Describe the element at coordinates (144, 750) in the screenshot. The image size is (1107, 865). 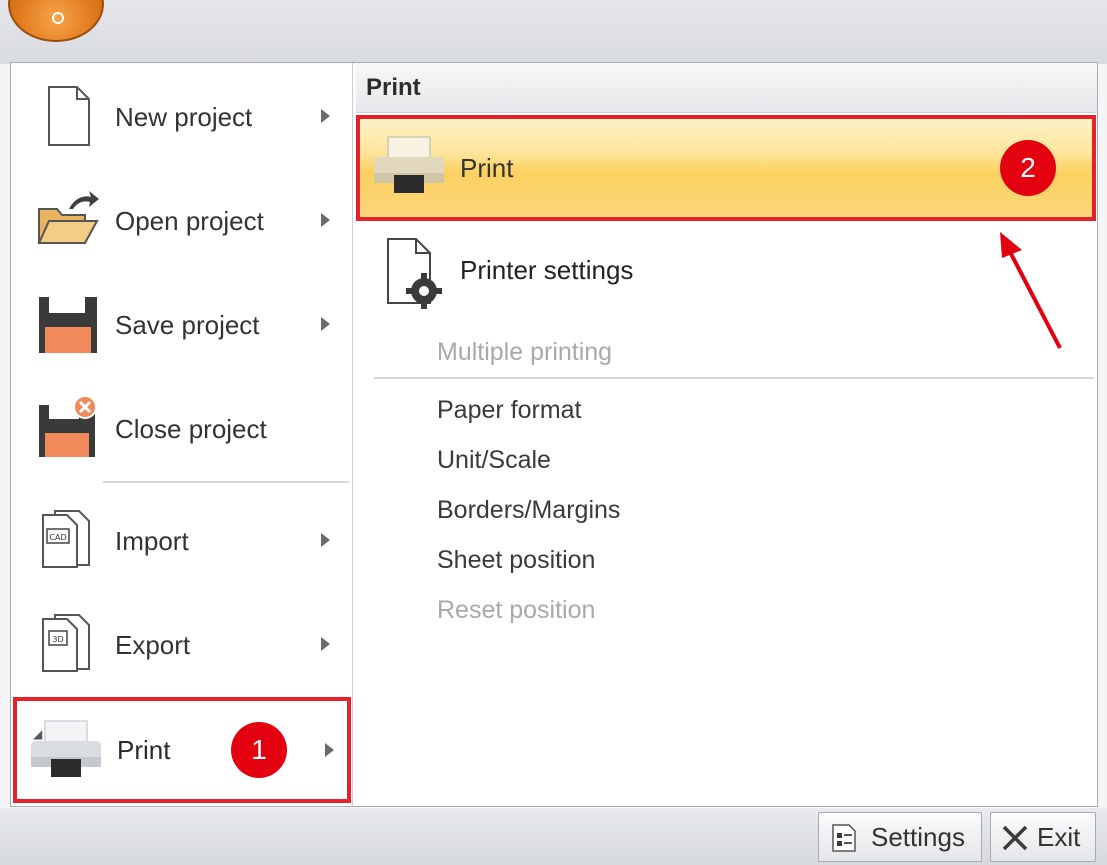
I see `menu-item-label: Print` at that location.